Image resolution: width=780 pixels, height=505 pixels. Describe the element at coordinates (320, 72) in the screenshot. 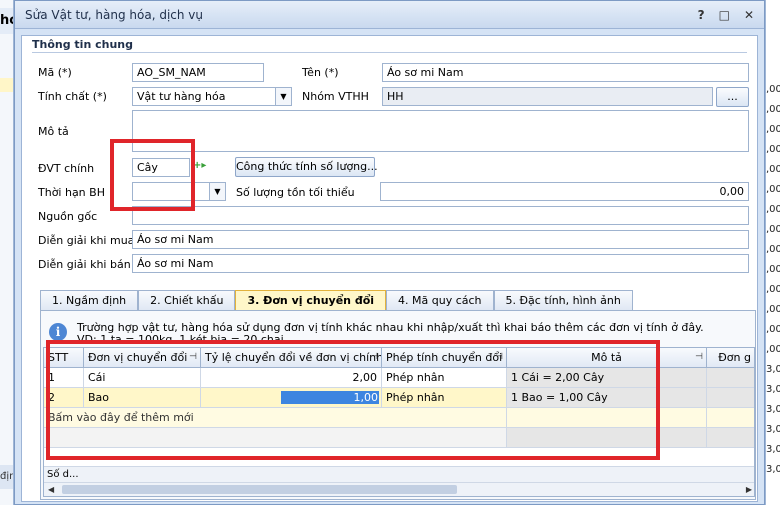

I see `name-label: Tên (*)` at that location.